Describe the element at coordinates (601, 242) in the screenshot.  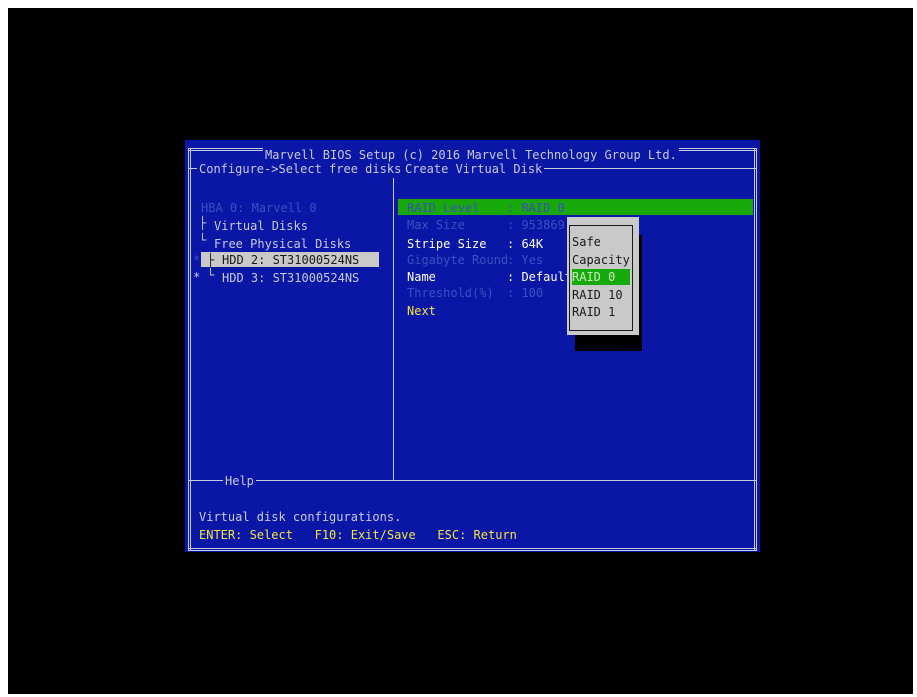
I see `option-safe: Safe` at that location.